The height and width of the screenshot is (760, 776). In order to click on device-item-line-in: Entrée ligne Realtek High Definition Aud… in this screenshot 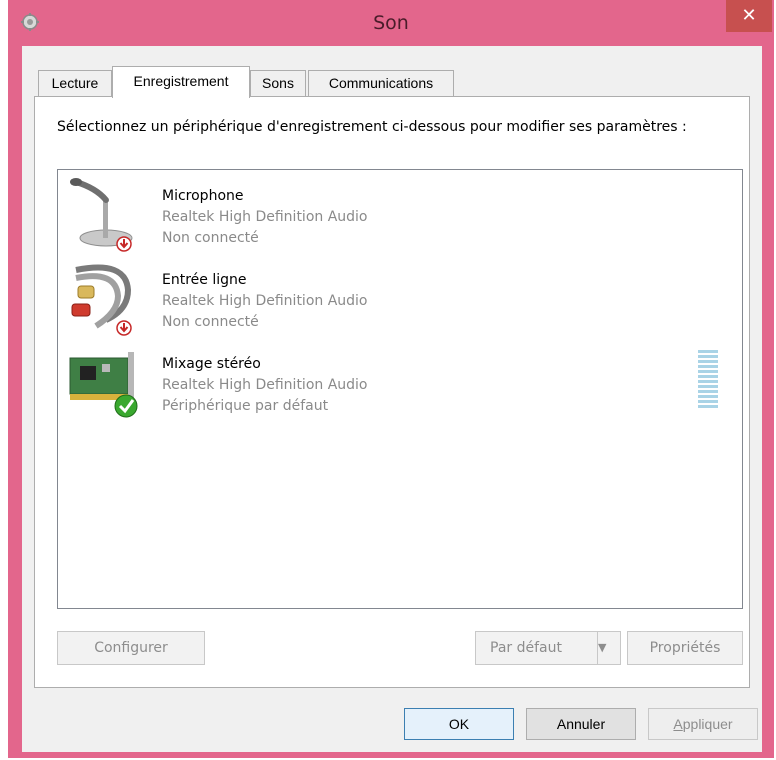, I will do `click(400, 295)`.